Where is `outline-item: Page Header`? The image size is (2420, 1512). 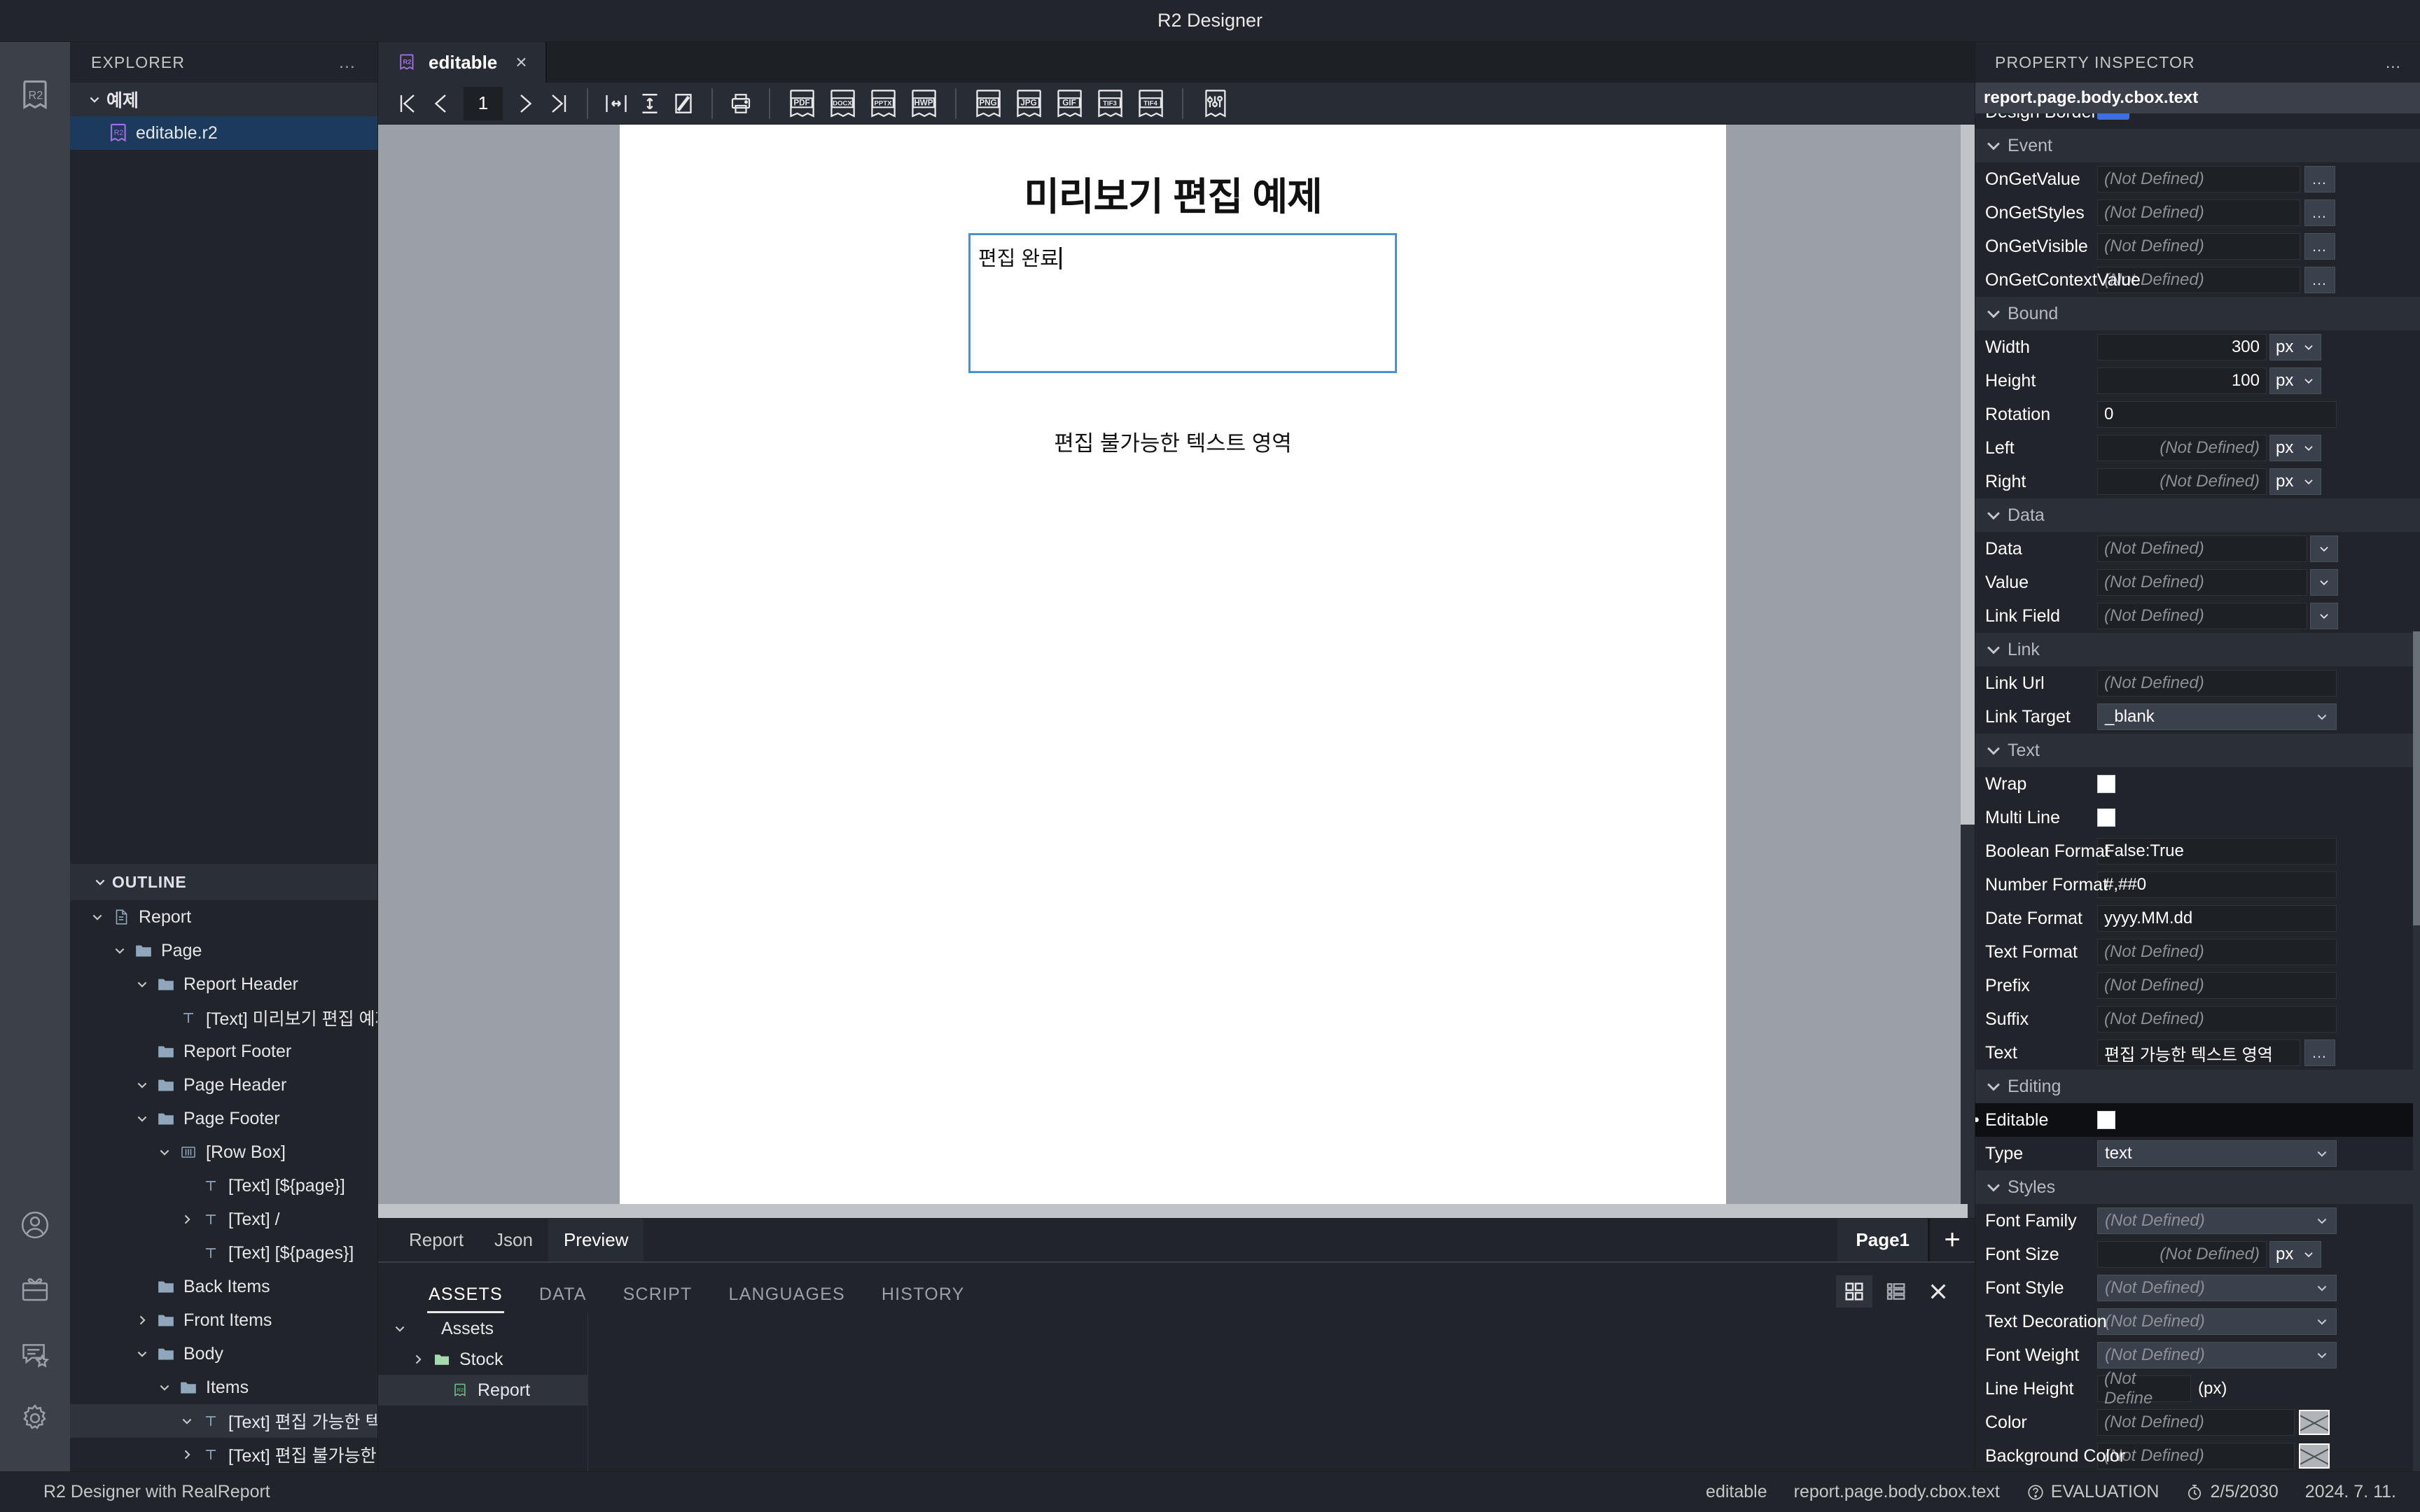 outline-item: Page Header is located at coordinates (223, 1085).